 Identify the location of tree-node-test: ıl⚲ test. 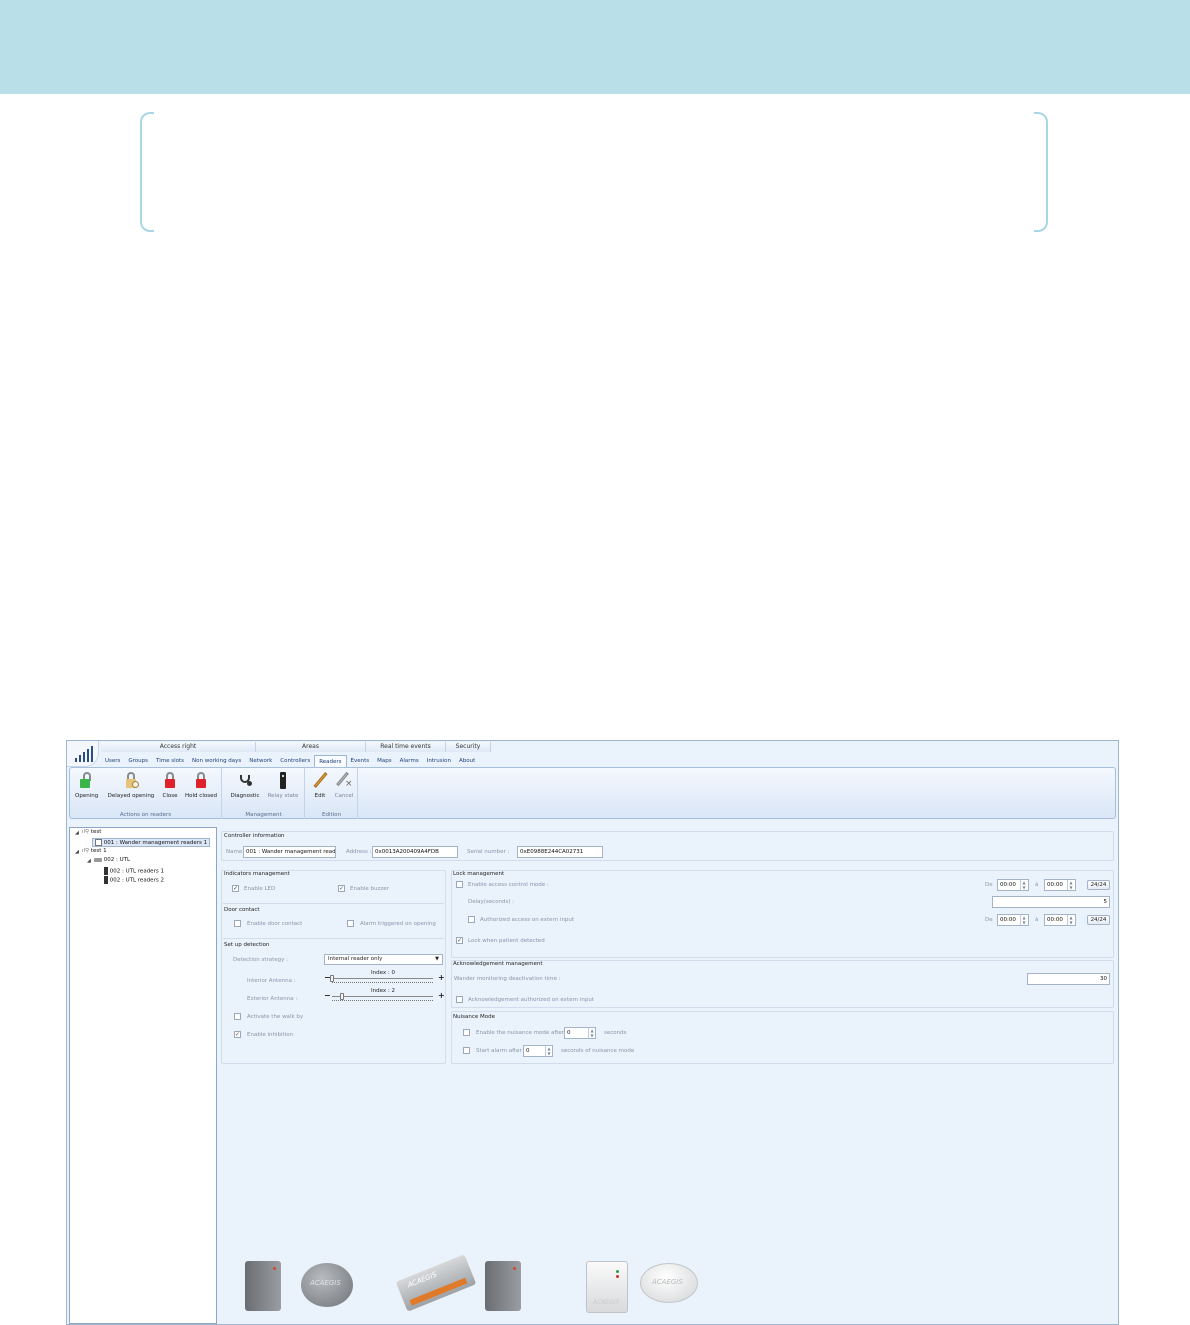
(91, 832).